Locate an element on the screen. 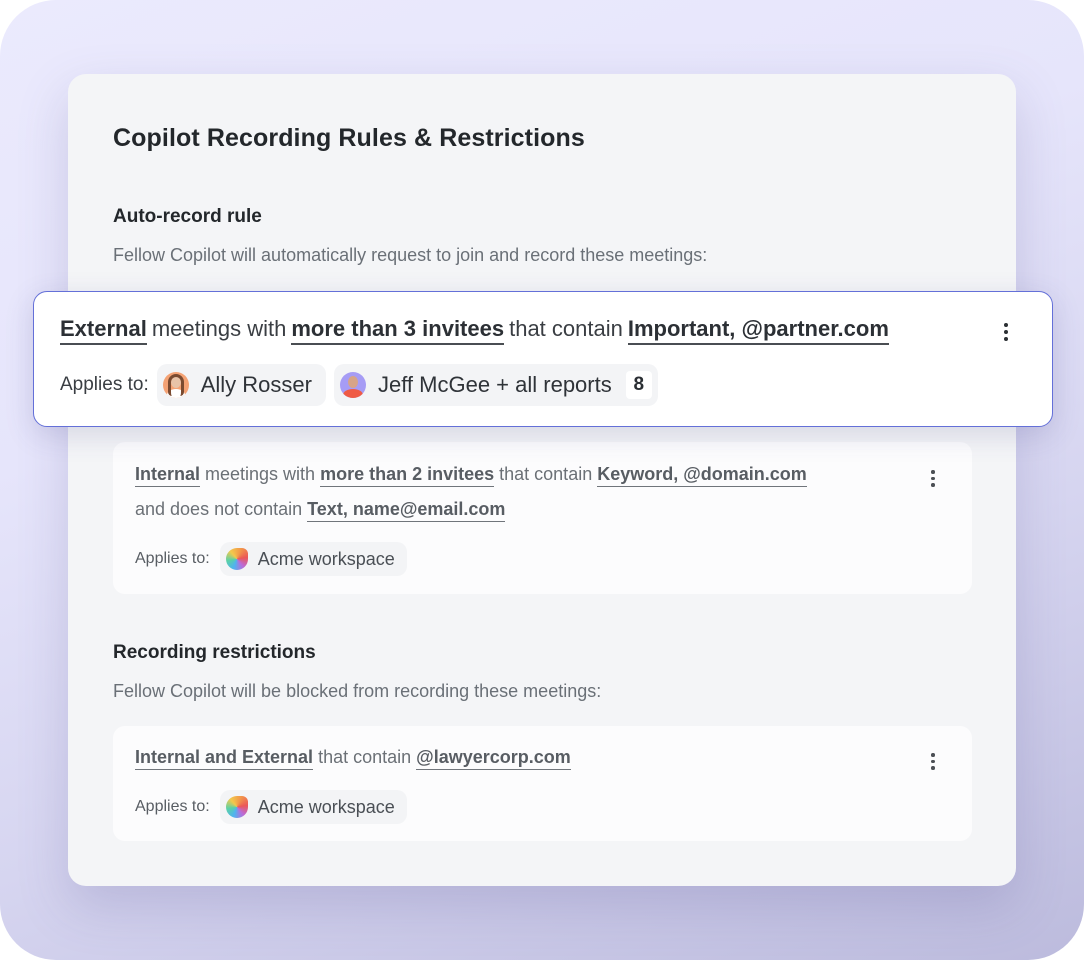 The width and height of the screenshot is (1084, 960). rule-keyword-meeting-type: External is located at coordinates (103, 330).